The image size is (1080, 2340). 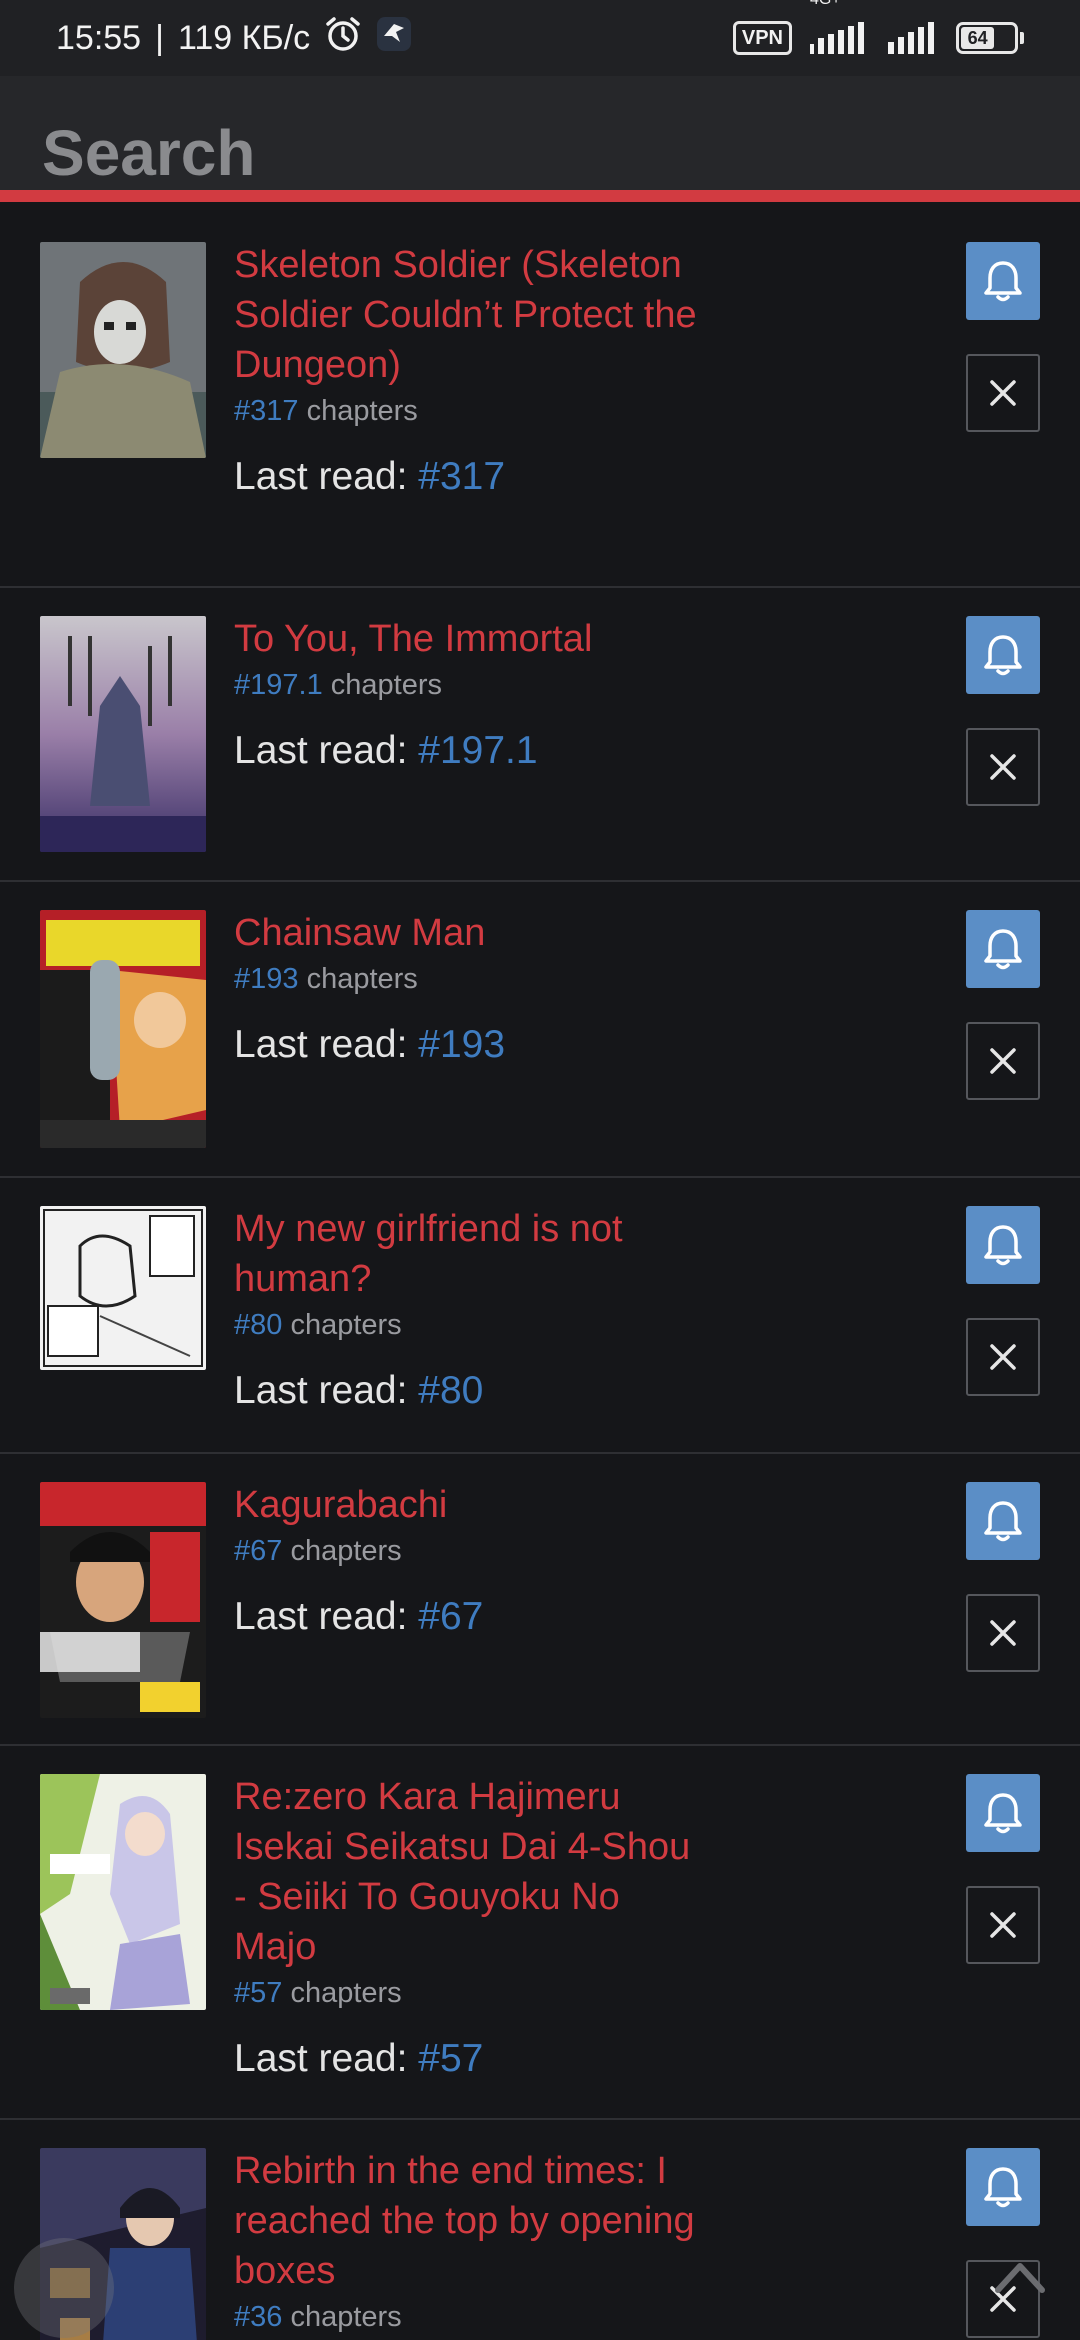 I want to click on status-bar: 15:55 | 119 КБ/с VPN 4G+, so click(x=540, y=38).